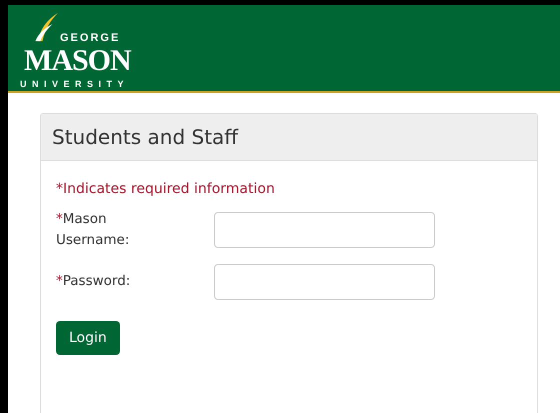  I want to click on login-button: Login, so click(88, 337).